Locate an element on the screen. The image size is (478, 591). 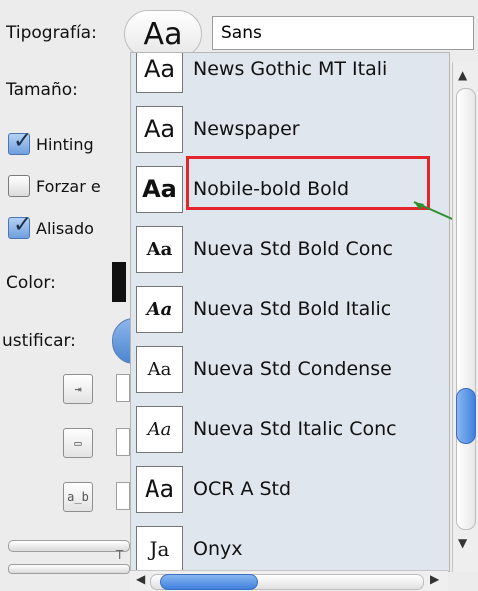
slider-marker: T is located at coordinates (120, 555).